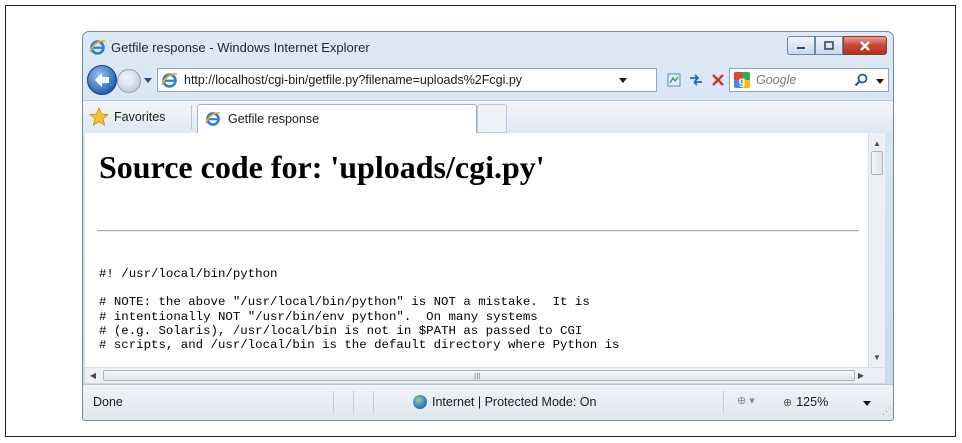  I want to click on recent-pages-dropdown-icon, so click(148, 80).